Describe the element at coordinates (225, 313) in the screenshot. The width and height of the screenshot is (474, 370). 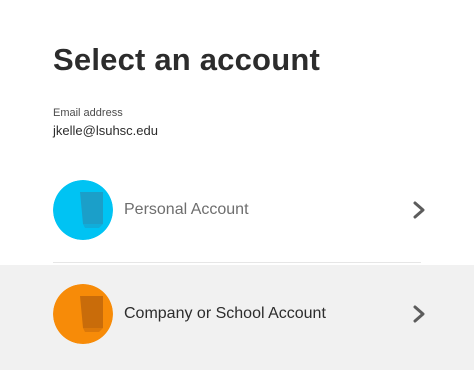
I see `company-account-label: Company or School Account` at that location.